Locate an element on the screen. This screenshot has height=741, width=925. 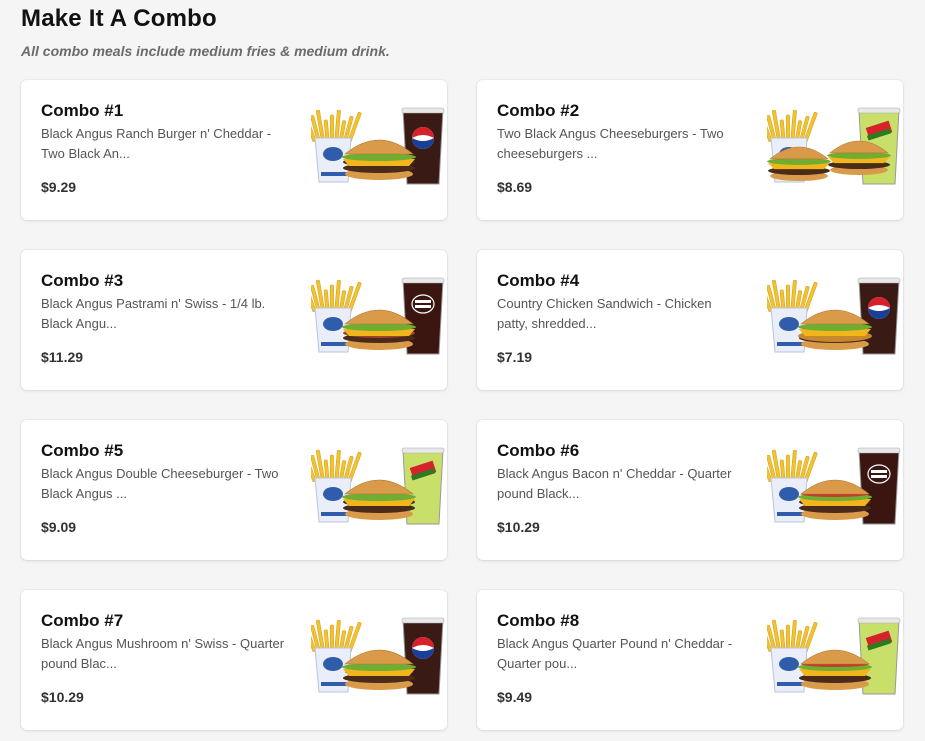
combo-name: Combo #7 is located at coordinates (82, 620).